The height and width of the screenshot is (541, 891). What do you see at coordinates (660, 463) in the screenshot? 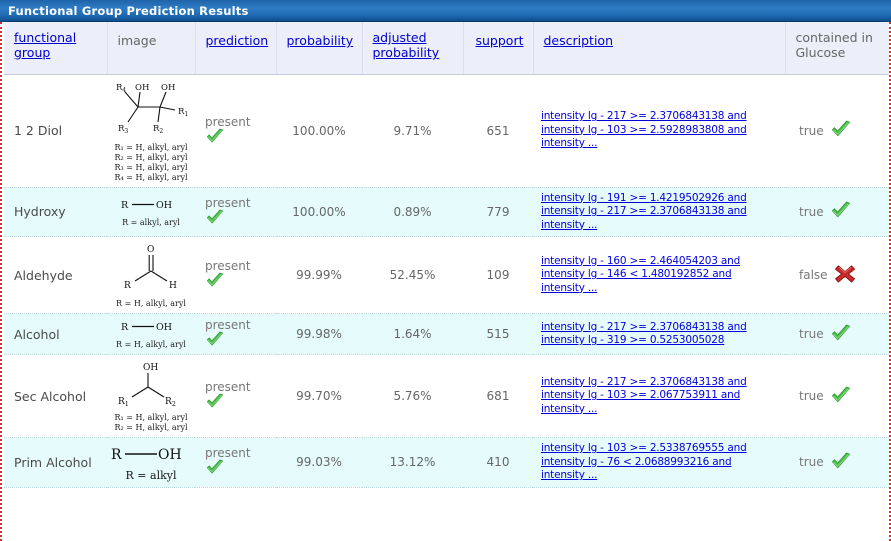
I see `description-rule-link: intensity lg - 76 < 2.0688993216 and` at bounding box center [660, 463].